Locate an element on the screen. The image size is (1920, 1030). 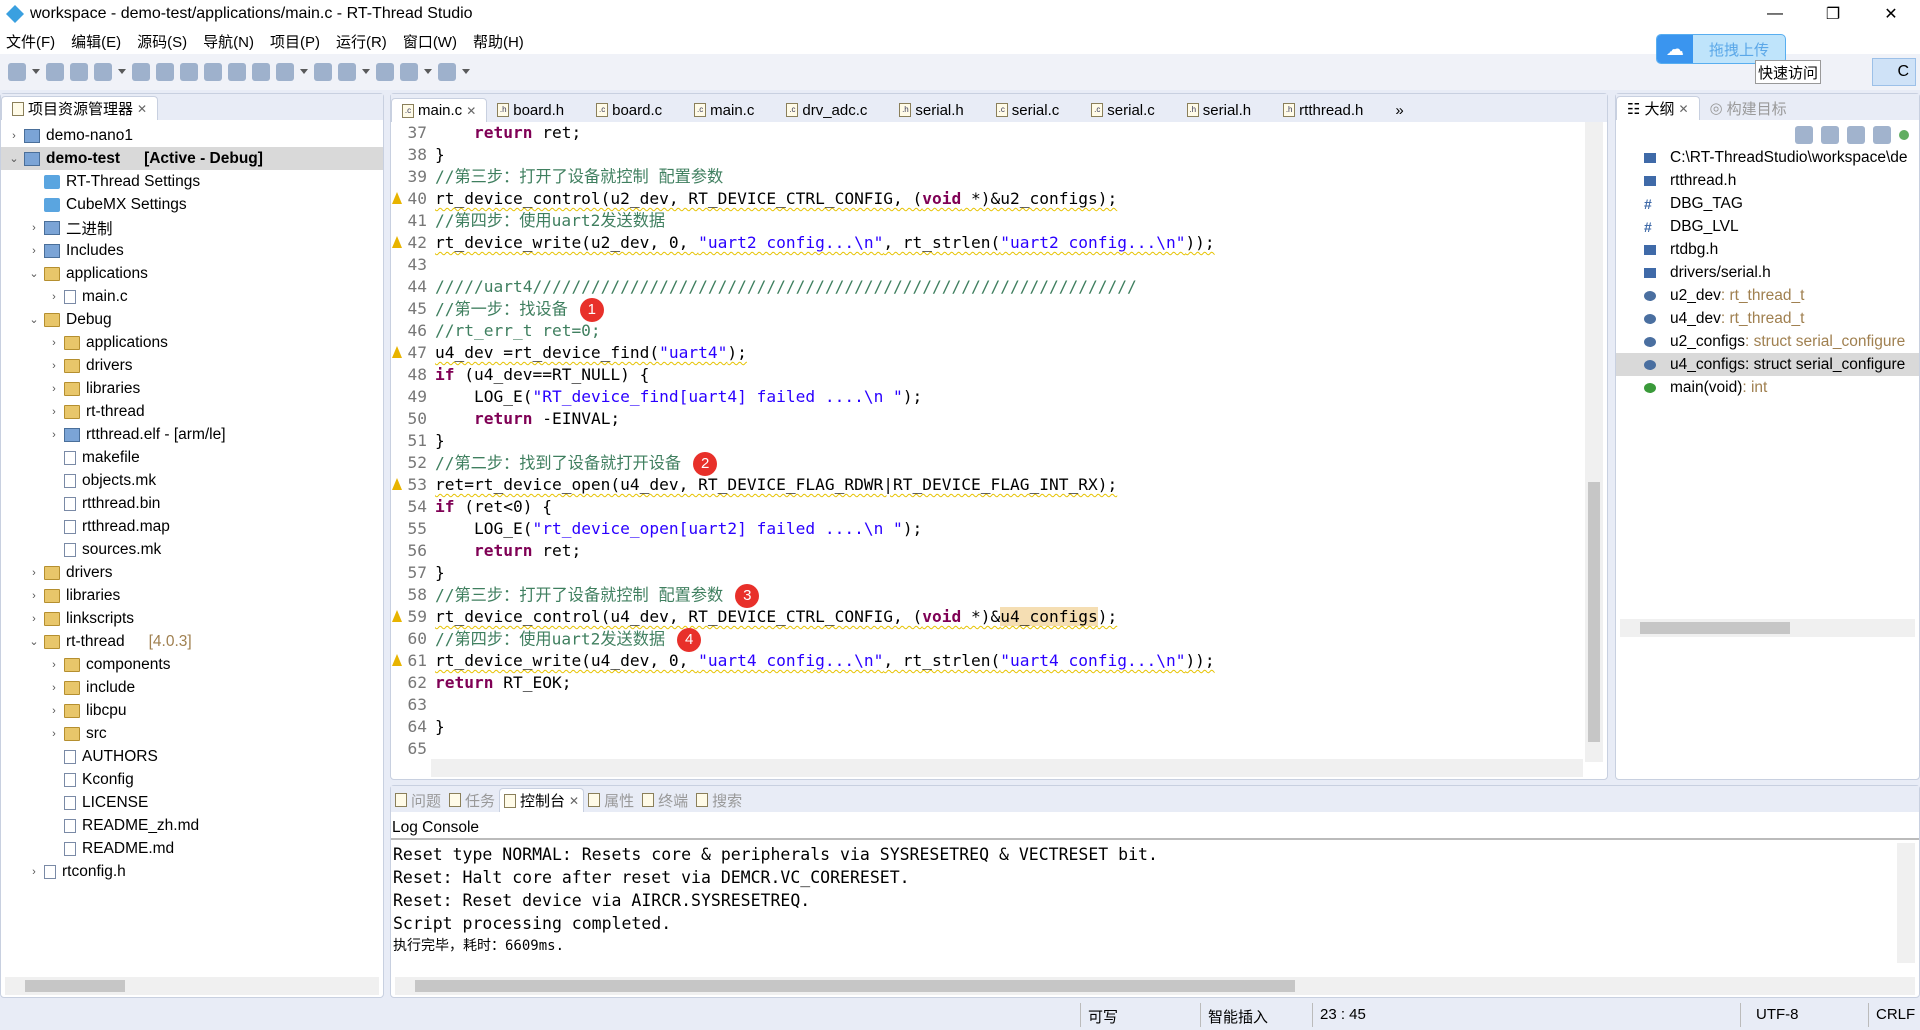
editor-tab: .c drv_adc.c is located at coordinates (826, 110).